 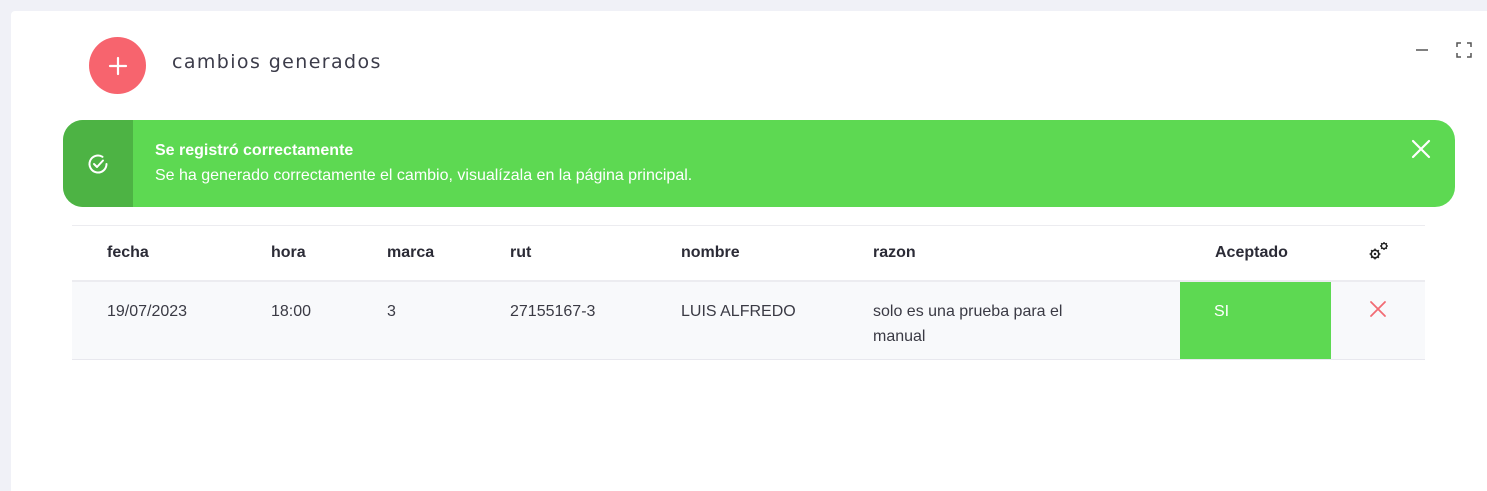 I want to click on cell-marca: 3, so click(x=391, y=311).